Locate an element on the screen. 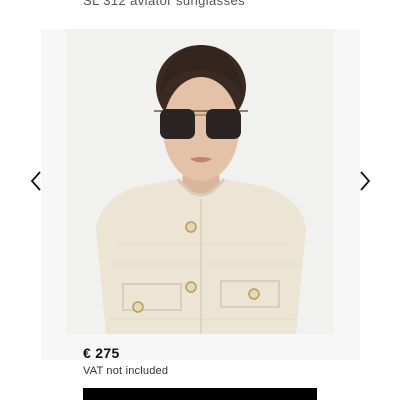 This screenshot has height=400, width=400. previous-image-button is located at coordinates (36, 181).